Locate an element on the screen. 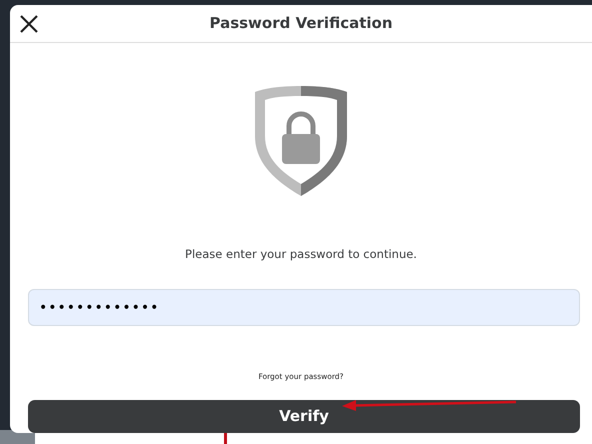  password-field: ••••••••••••• is located at coordinates (304, 307).